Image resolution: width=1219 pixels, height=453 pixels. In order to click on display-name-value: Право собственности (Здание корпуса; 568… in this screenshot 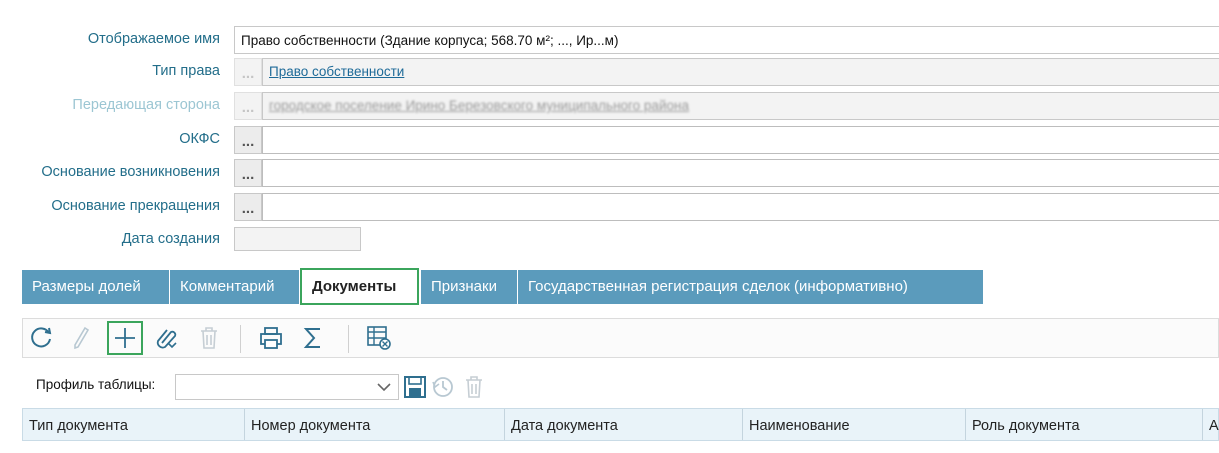, I will do `click(430, 40)`.